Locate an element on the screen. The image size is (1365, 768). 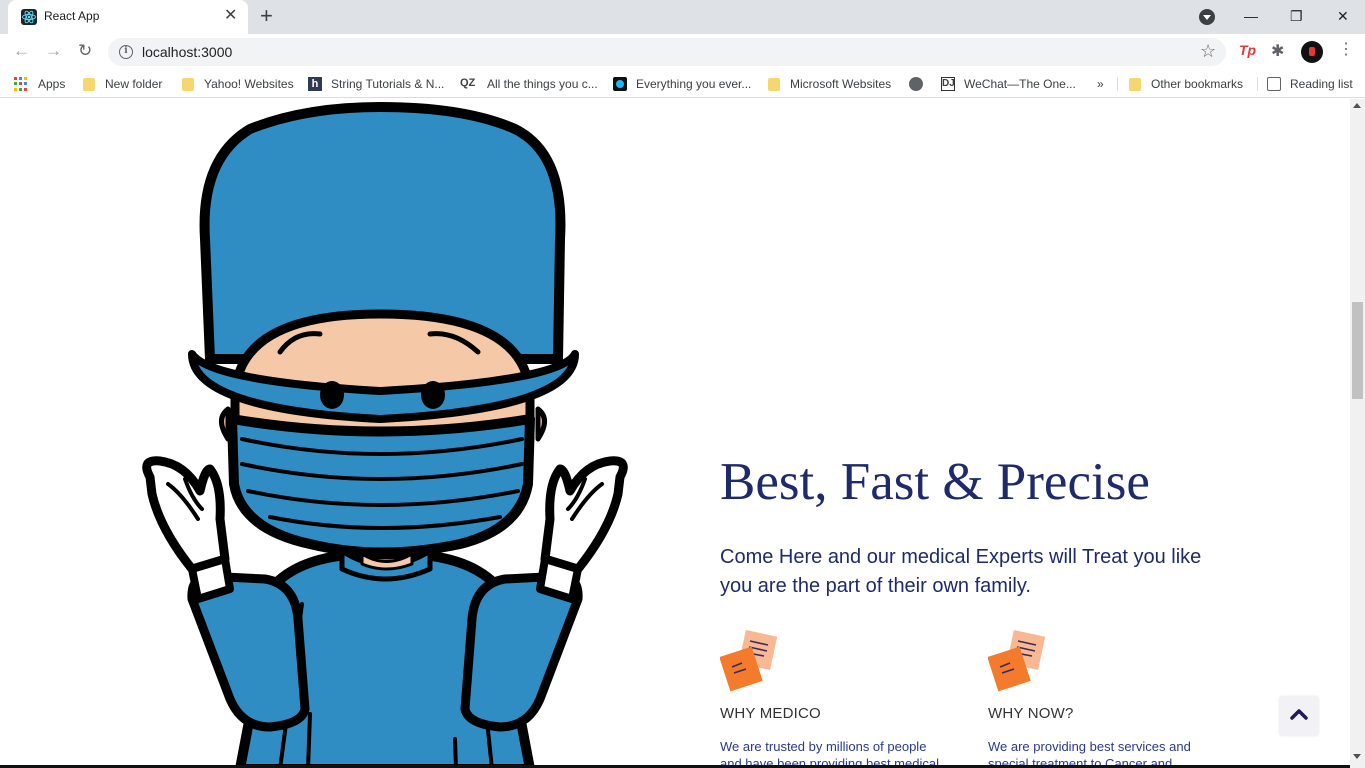
chrome-menu-icon: ⋮ is located at coordinates (1346, 50).